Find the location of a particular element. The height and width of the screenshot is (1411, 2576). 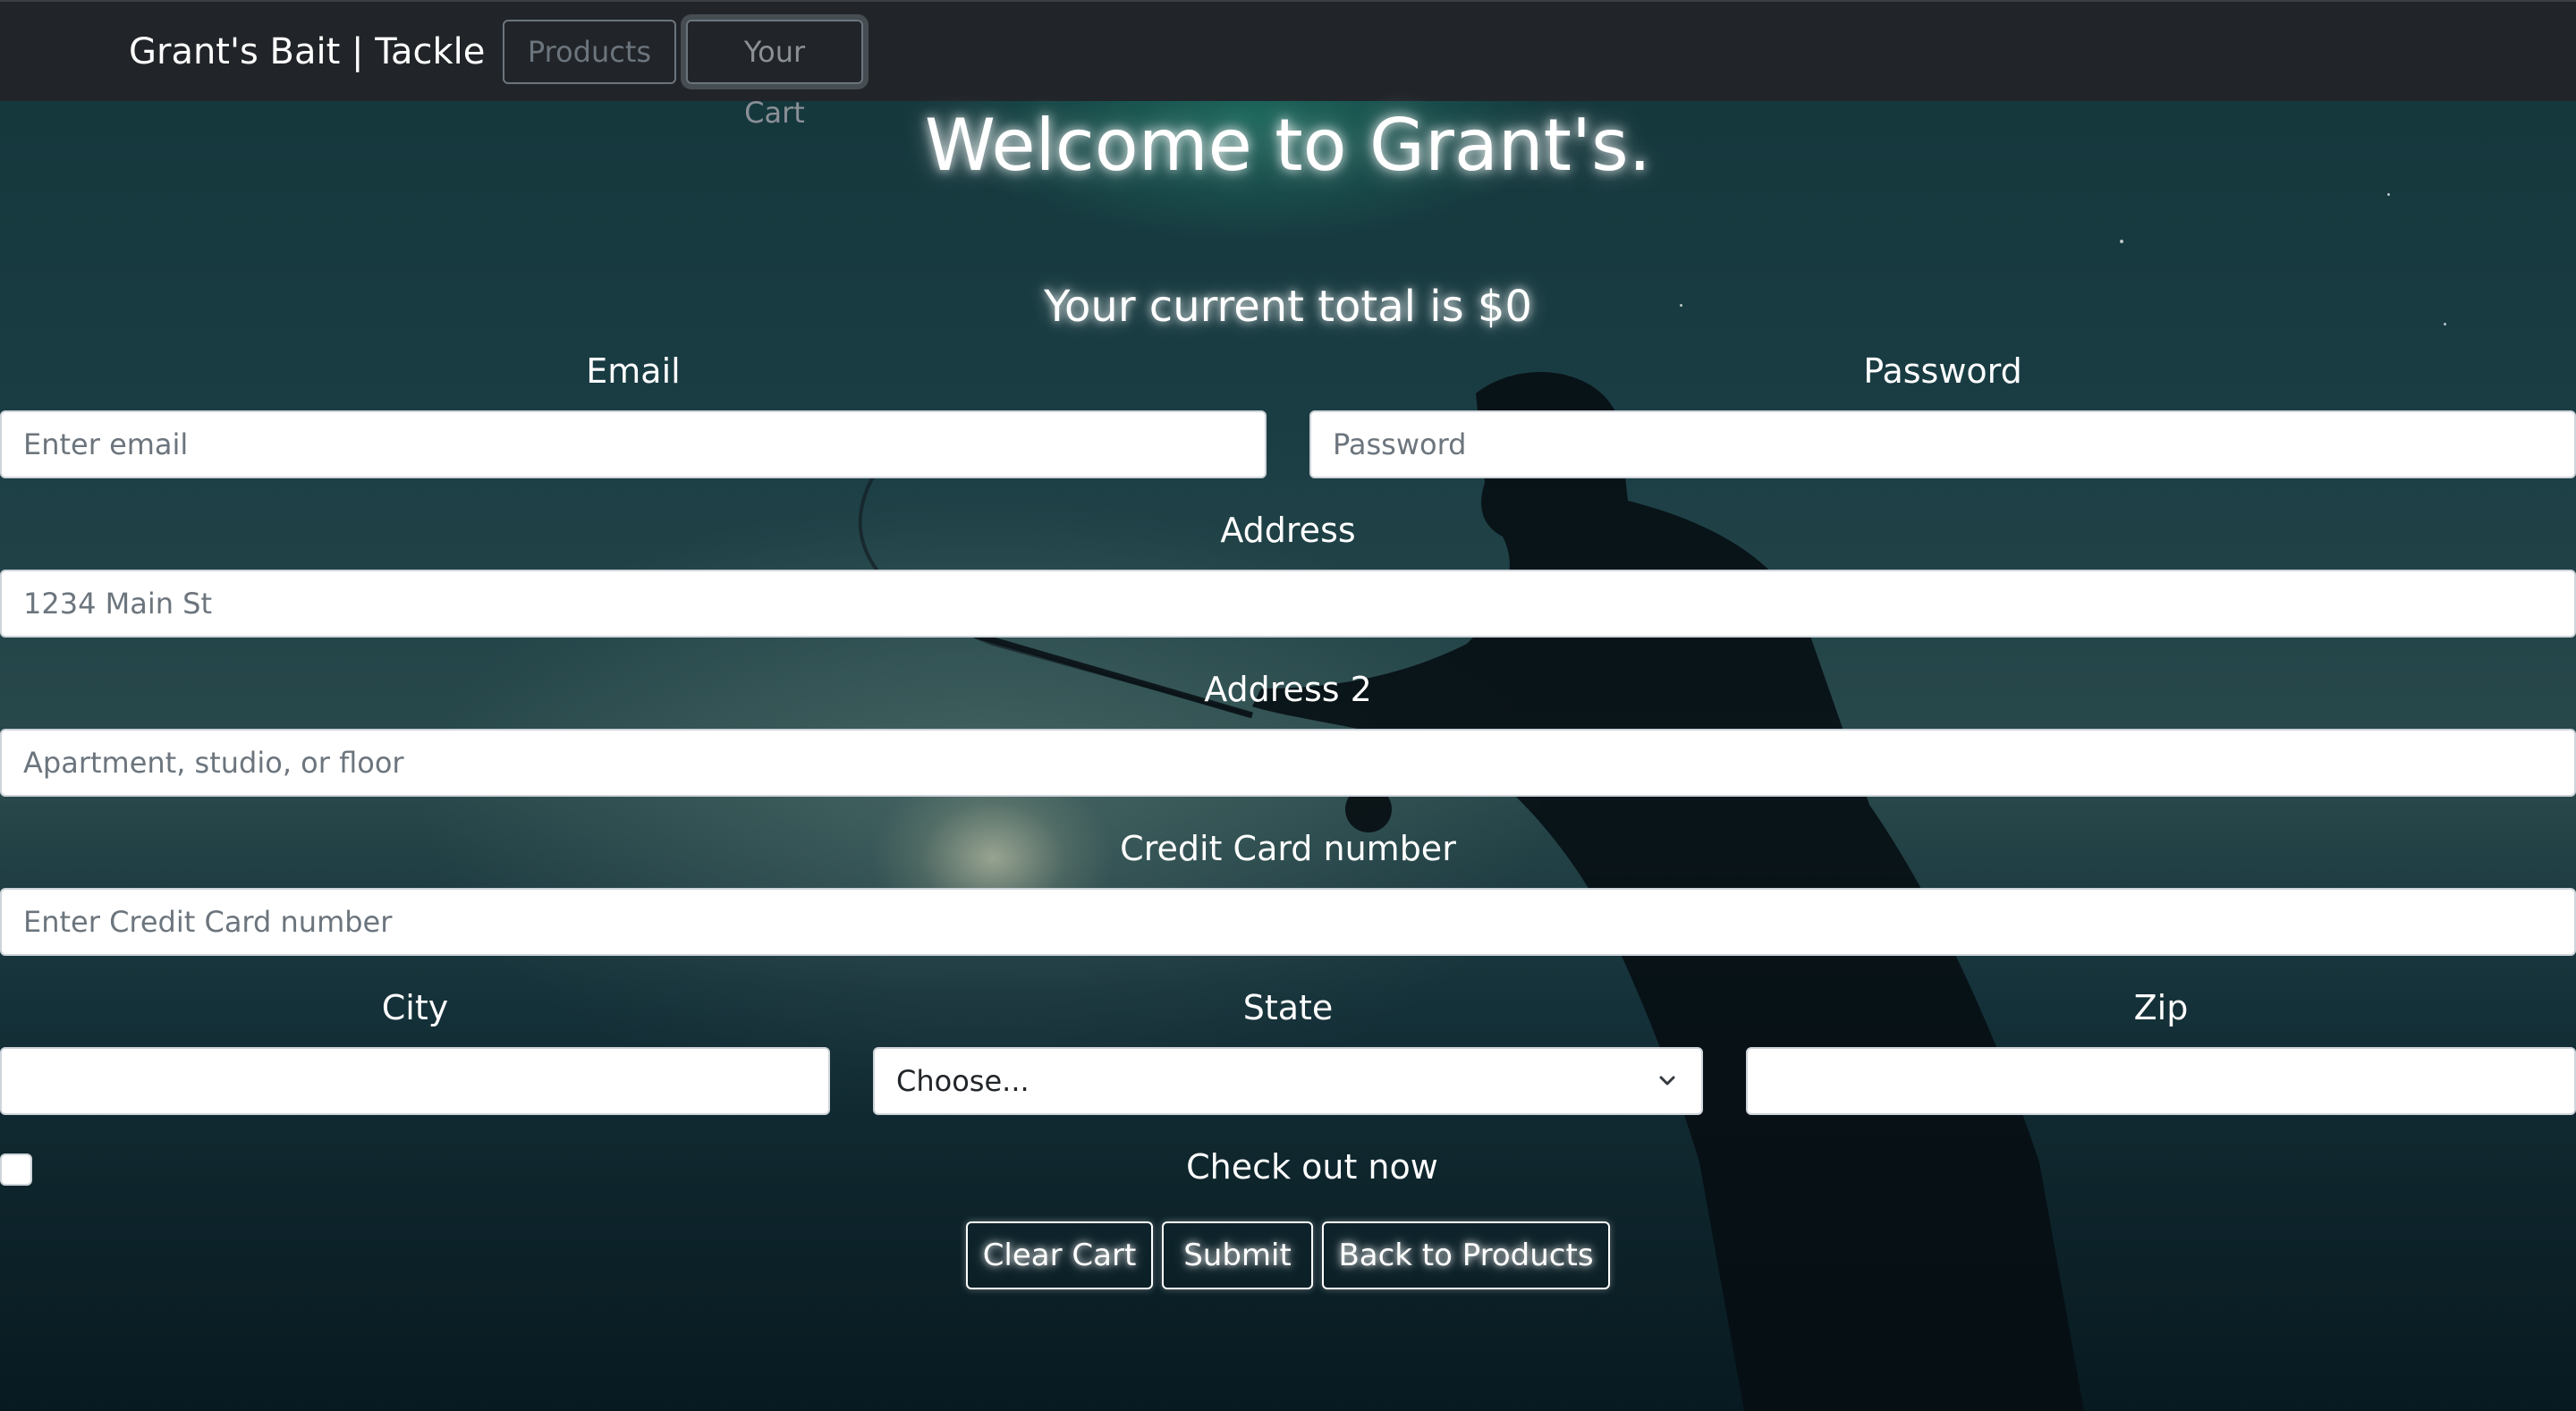

cart-total: Your current total is $0 is located at coordinates (1288, 307).